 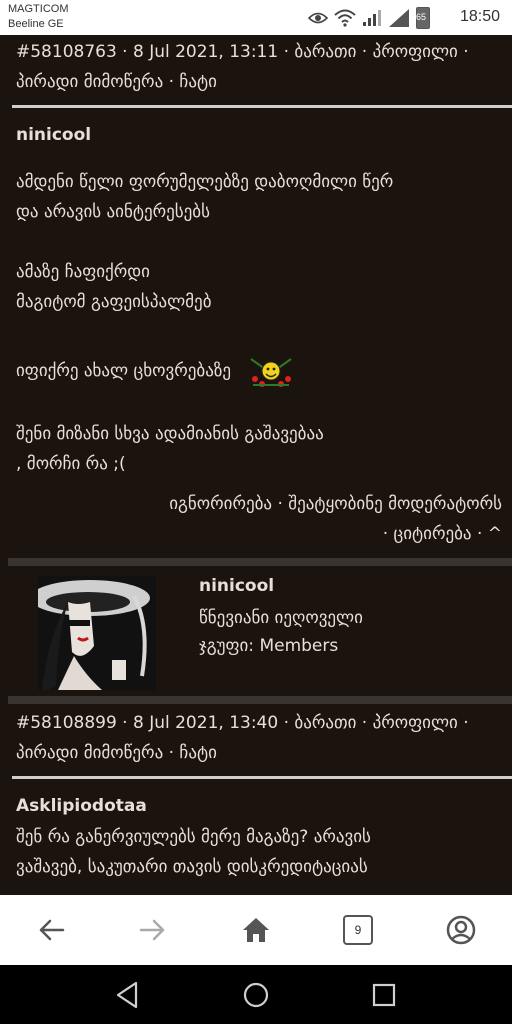 I want to click on profile-name: ninicool, so click(x=236, y=586).